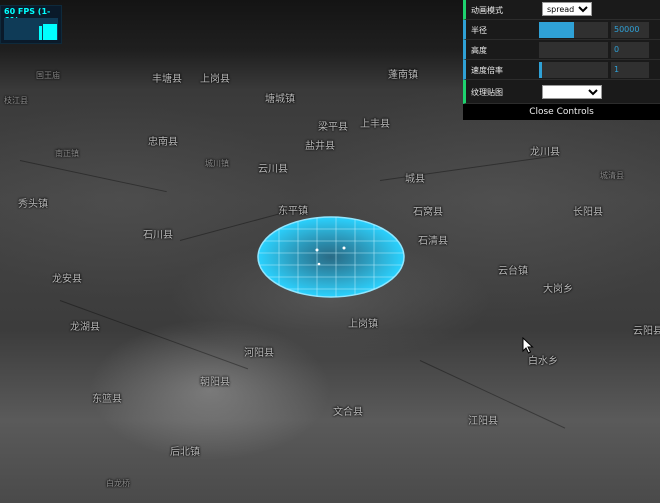 Image resolution: width=660 pixels, height=503 pixels. What do you see at coordinates (630, 50) in the screenshot?
I see `height-input: 0` at bounding box center [630, 50].